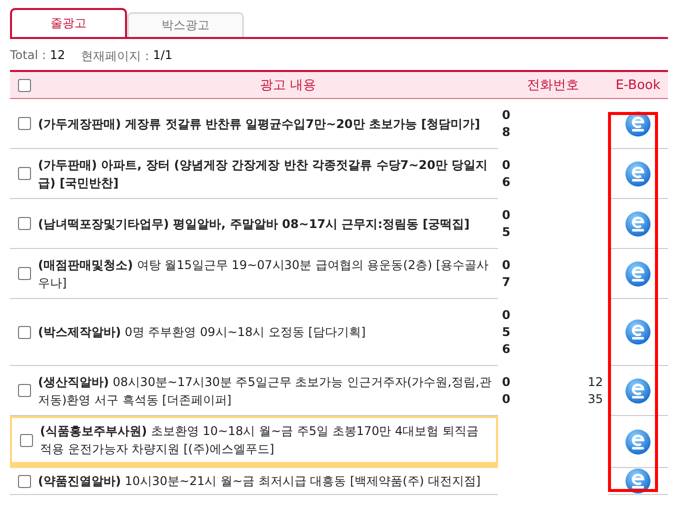 This screenshot has height=524, width=676. I want to click on column-header: E-Book, so click(638, 85).